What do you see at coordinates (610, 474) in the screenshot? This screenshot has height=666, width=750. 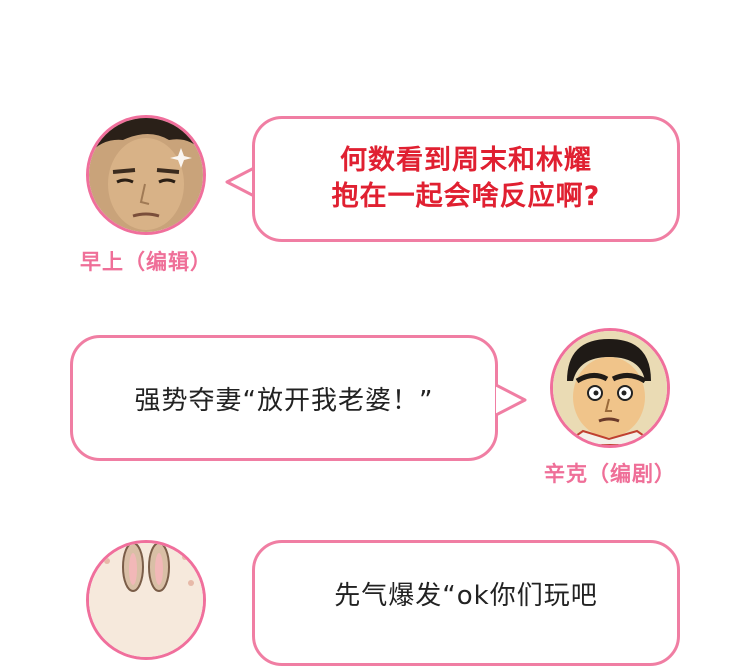 I see `speaker-name-writer: 辛克（编剧）` at bounding box center [610, 474].